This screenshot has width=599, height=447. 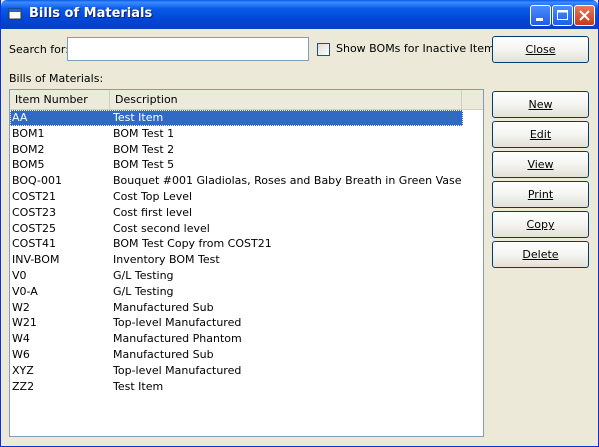 I want to click on item-number-cell: XYZ, so click(x=23, y=370).